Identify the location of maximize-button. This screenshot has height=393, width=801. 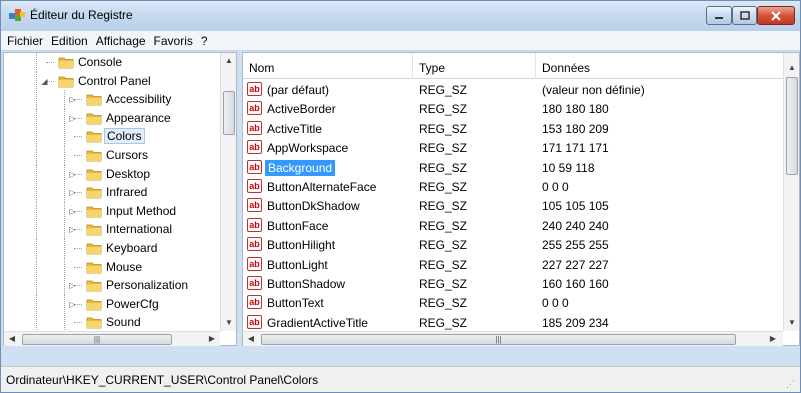
(744, 15).